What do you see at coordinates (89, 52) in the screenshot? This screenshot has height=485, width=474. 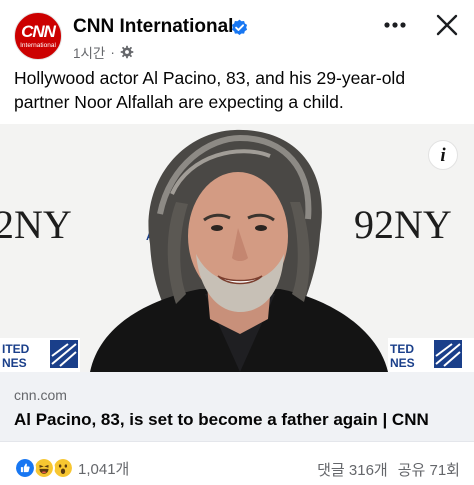 I see `post-time: 1시간` at bounding box center [89, 52].